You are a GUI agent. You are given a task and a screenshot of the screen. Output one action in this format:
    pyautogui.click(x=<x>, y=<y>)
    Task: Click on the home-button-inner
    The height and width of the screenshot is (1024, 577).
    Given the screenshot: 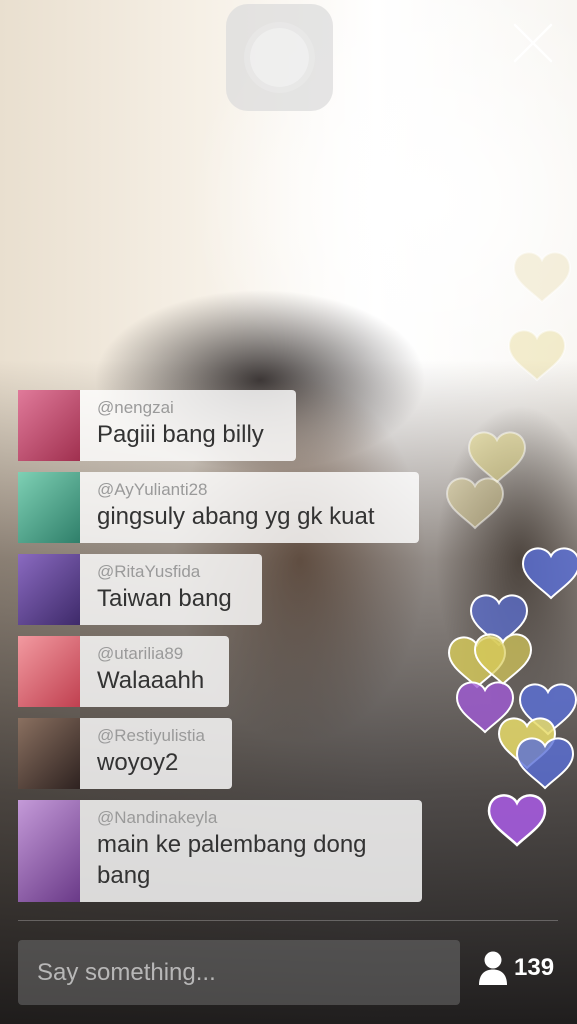 What is the action you would take?
    pyautogui.click(x=279, y=57)
    